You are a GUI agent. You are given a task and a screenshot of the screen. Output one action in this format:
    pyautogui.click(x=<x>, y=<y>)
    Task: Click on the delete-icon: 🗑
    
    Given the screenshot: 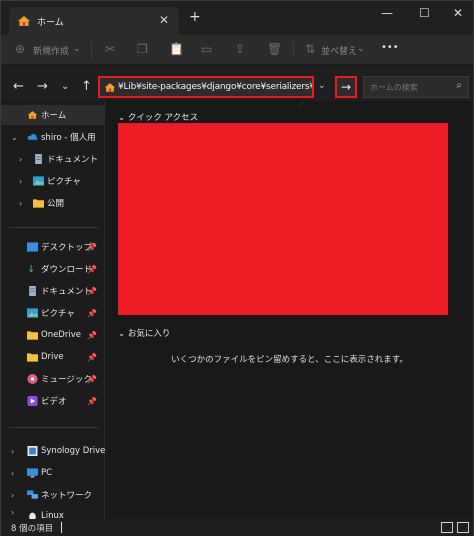 What is the action you would take?
    pyautogui.click(x=274, y=49)
    